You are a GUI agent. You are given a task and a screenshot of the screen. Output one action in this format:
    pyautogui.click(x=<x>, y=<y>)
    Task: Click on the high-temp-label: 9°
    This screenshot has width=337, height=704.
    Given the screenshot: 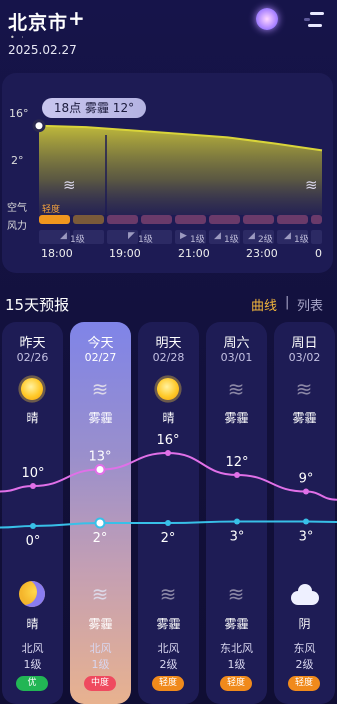 What is the action you would take?
    pyautogui.click(x=306, y=479)
    